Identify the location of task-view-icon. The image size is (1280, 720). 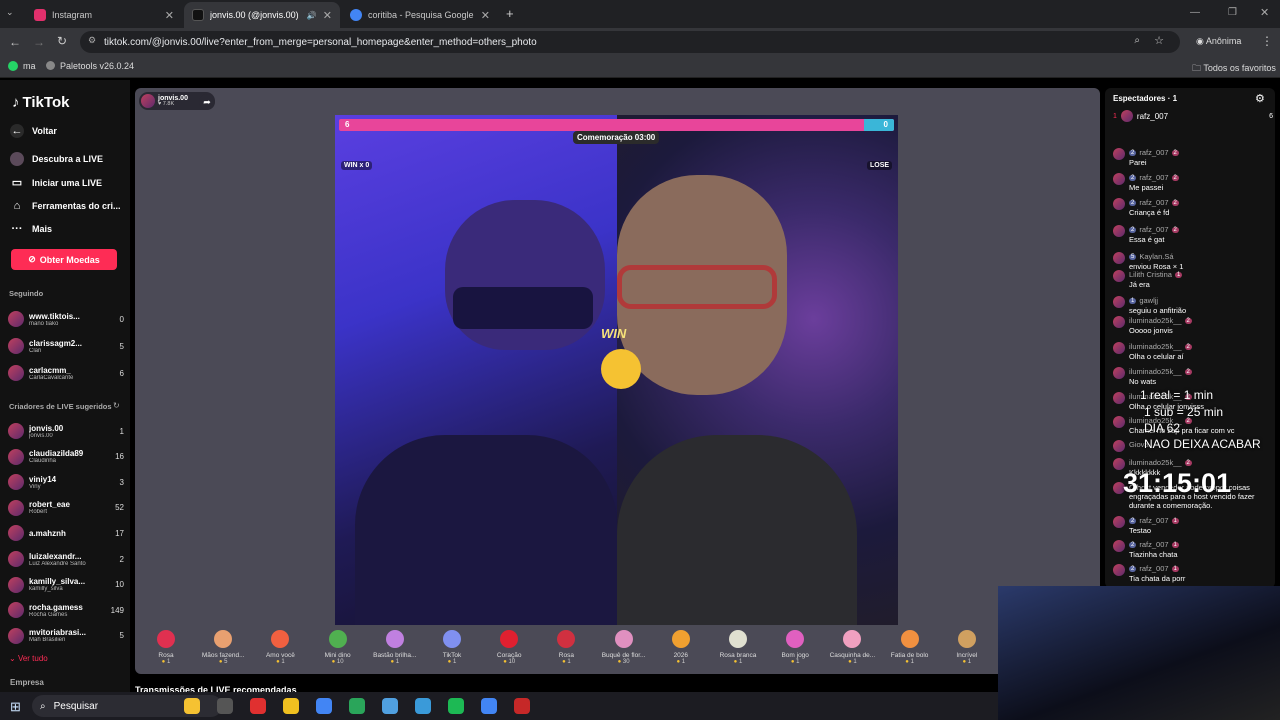
(225, 706).